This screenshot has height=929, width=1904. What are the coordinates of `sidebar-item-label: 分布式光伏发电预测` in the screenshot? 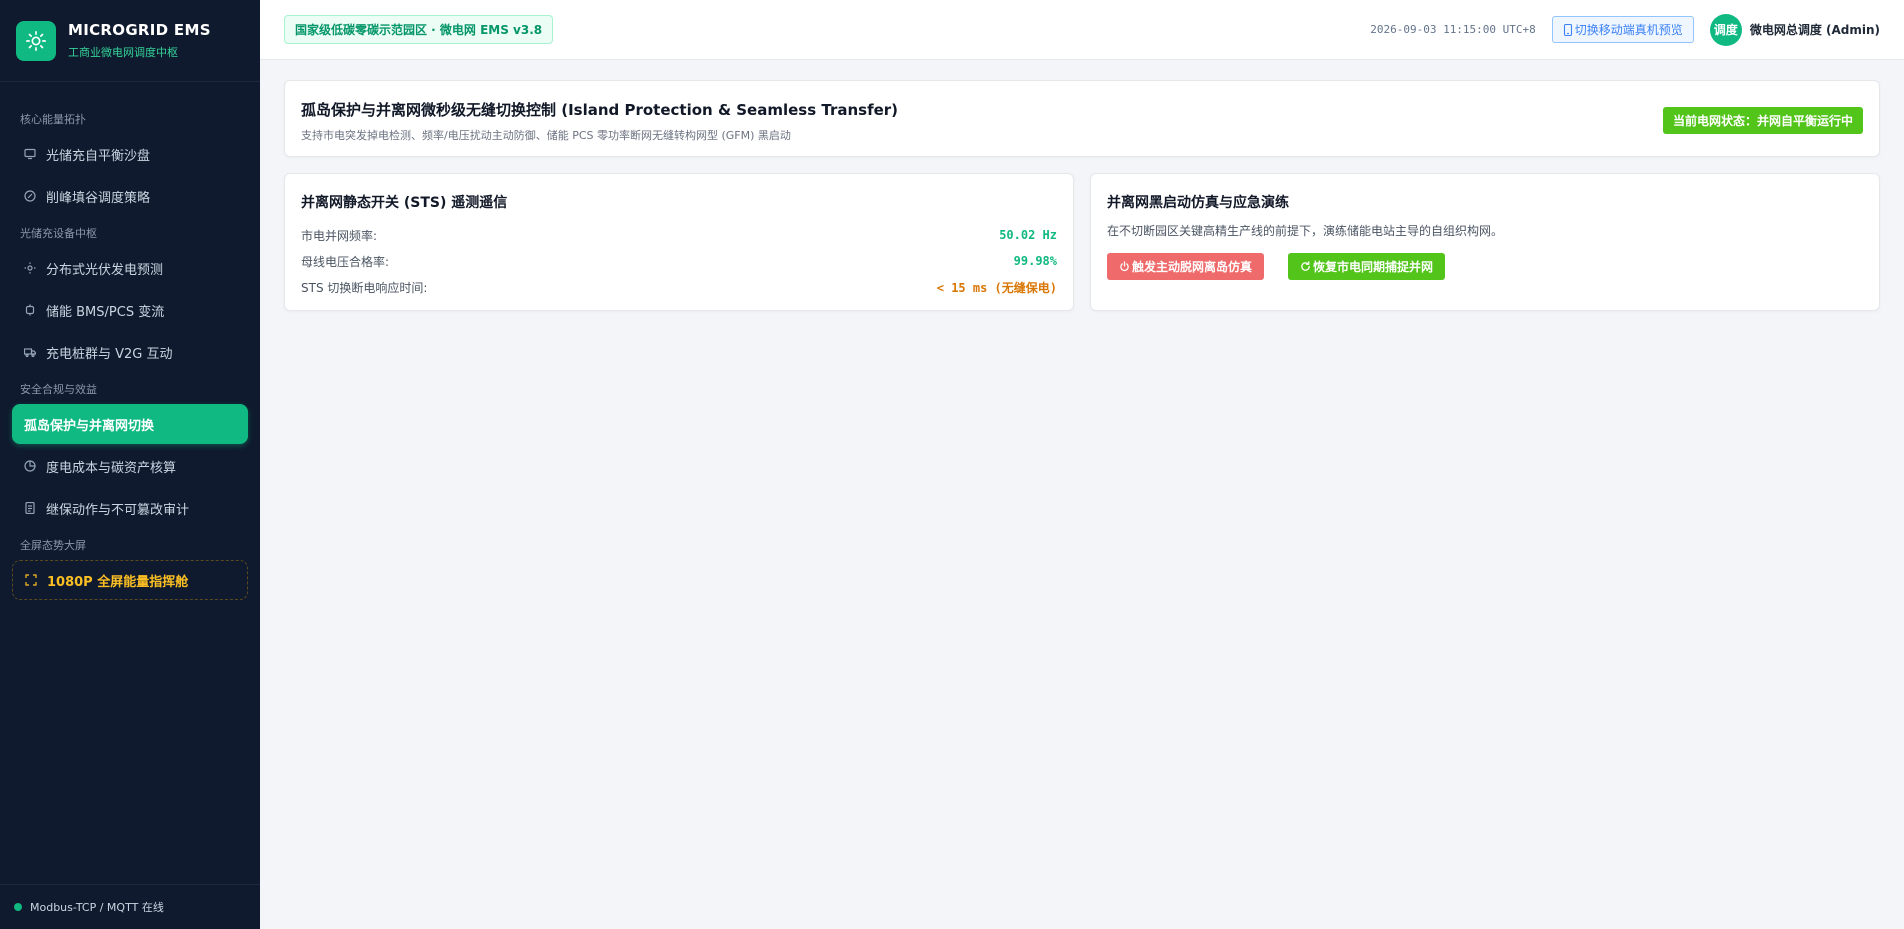 It's located at (105, 270).